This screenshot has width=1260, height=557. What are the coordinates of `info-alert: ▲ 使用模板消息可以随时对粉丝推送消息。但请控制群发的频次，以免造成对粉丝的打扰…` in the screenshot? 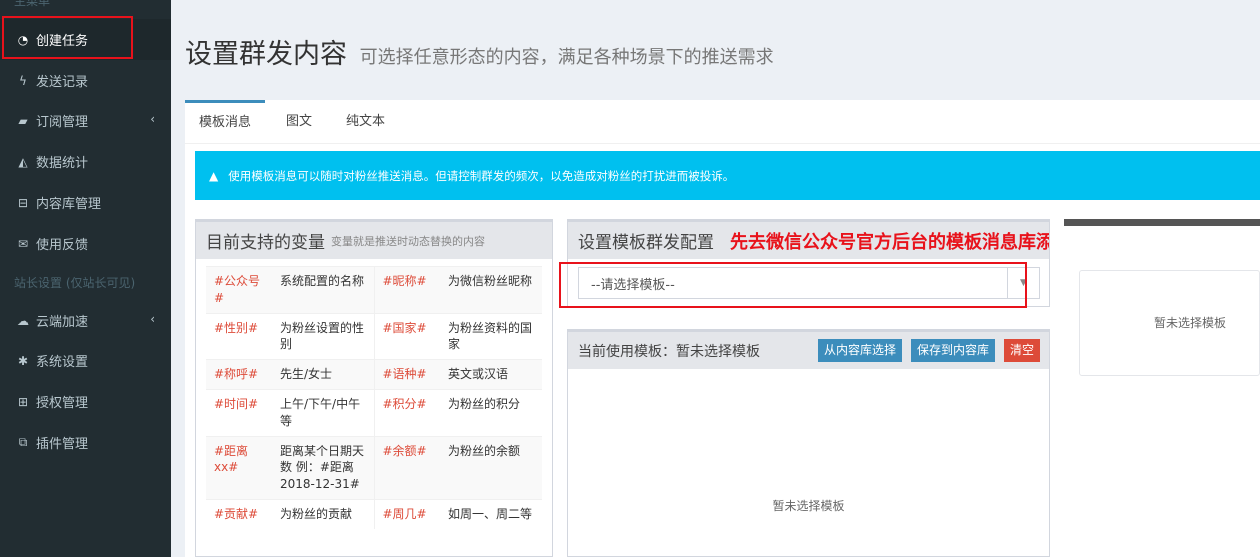 It's located at (727, 175).